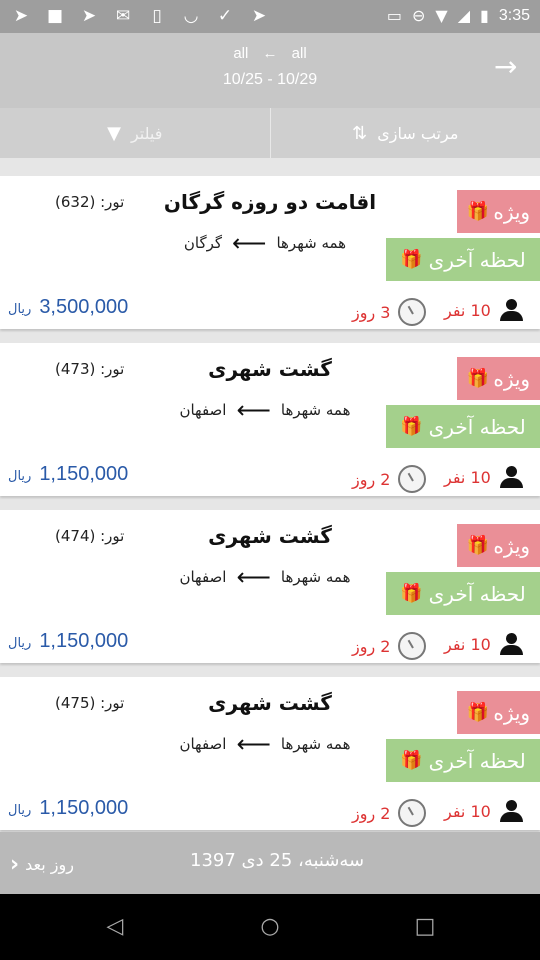 This screenshot has height=960, width=540. What do you see at coordinates (394, 15) in the screenshot?
I see `cast-icon: ▭` at bounding box center [394, 15].